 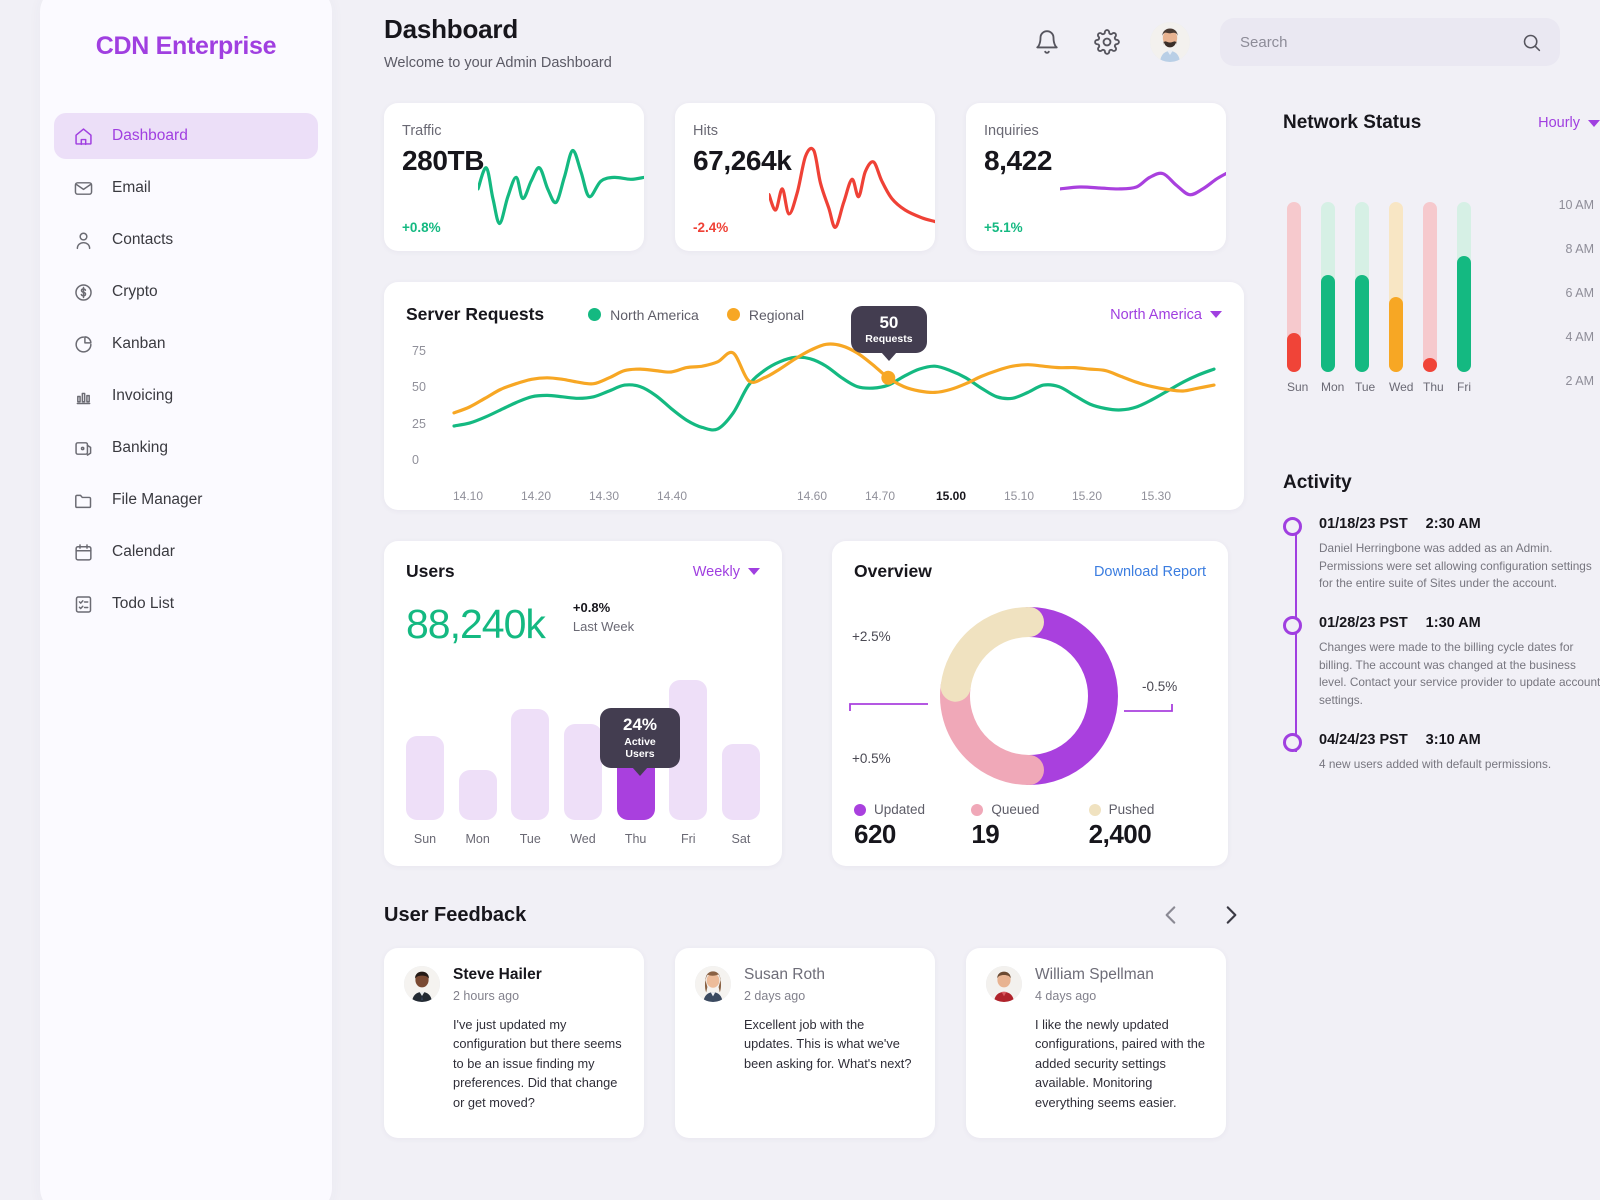 What do you see at coordinates (1363, 739) in the screenshot?
I see `activity-date: 04/24/23 PST` at bounding box center [1363, 739].